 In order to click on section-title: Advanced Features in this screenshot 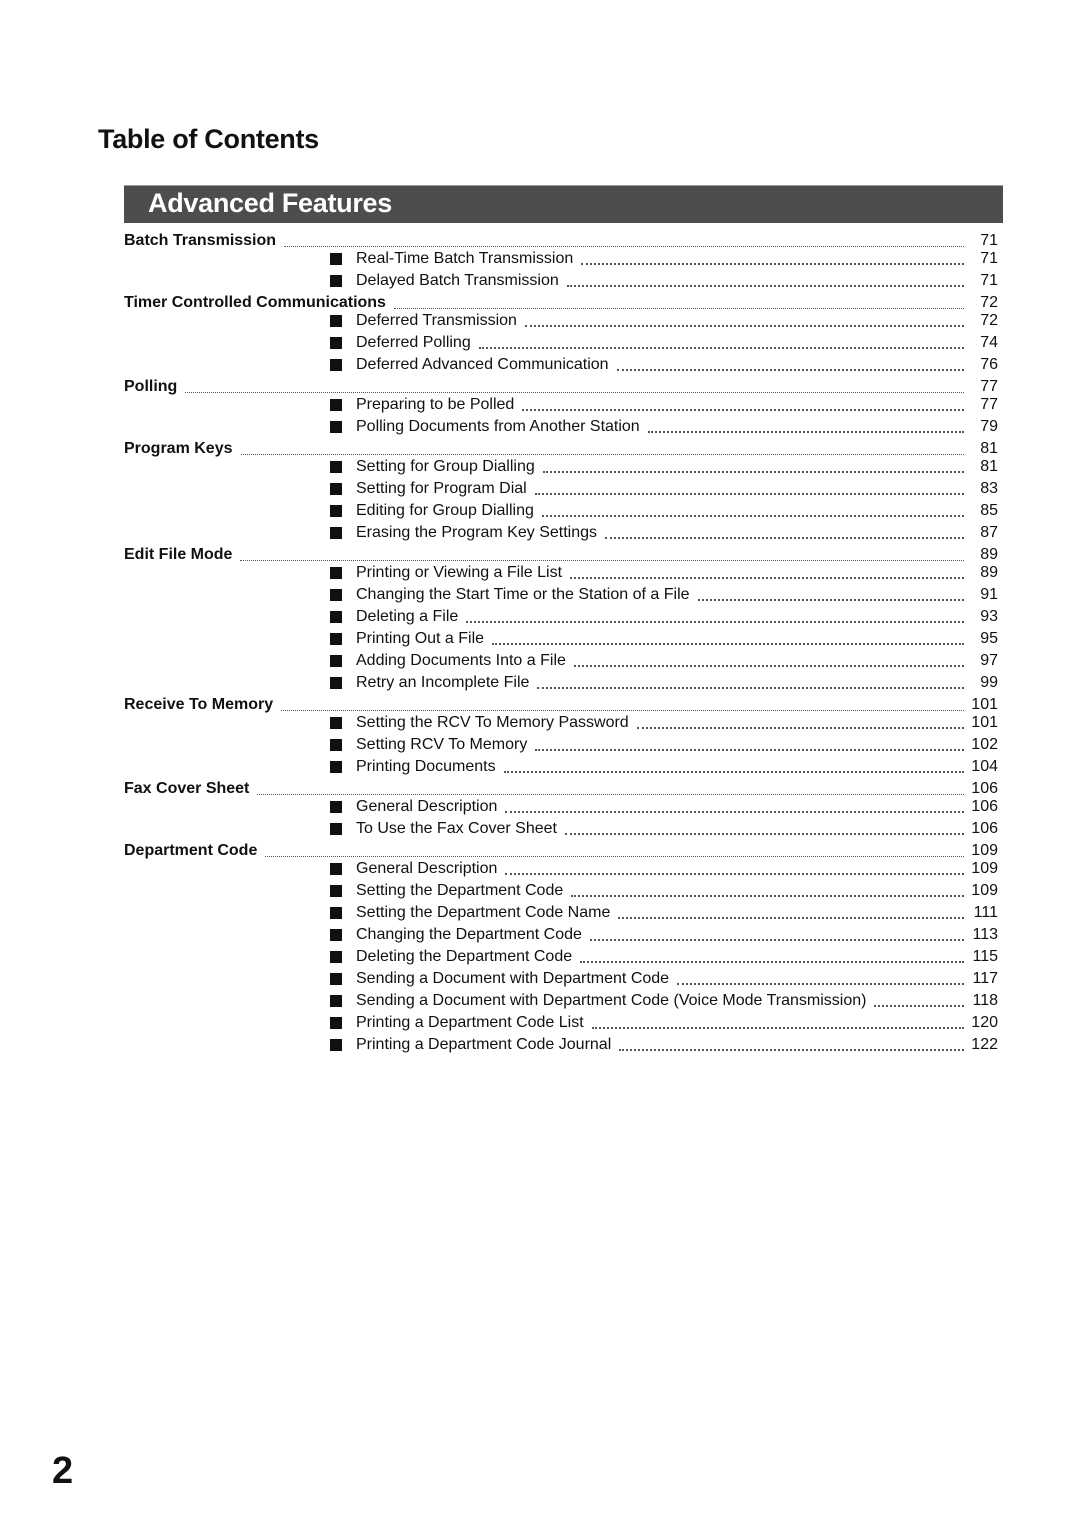, I will do `click(270, 203)`.